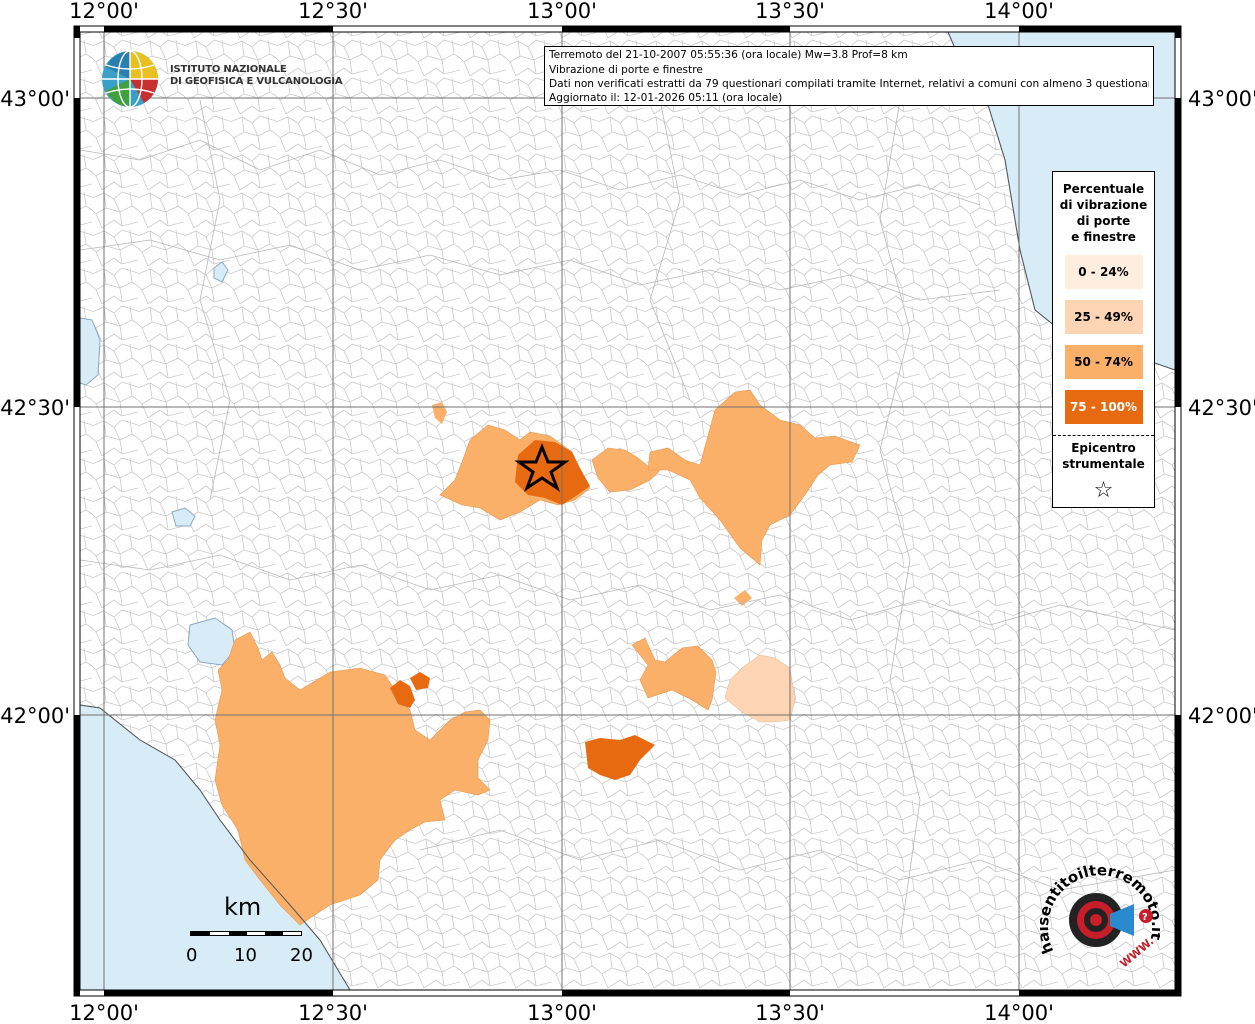 This screenshot has width=1255, height=1024. What do you see at coordinates (256, 81) in the screenshot?
I see `ingv-name-line2: DI GEOFISICA E VULCANOLOGIA` at bounding box center [256, 81].